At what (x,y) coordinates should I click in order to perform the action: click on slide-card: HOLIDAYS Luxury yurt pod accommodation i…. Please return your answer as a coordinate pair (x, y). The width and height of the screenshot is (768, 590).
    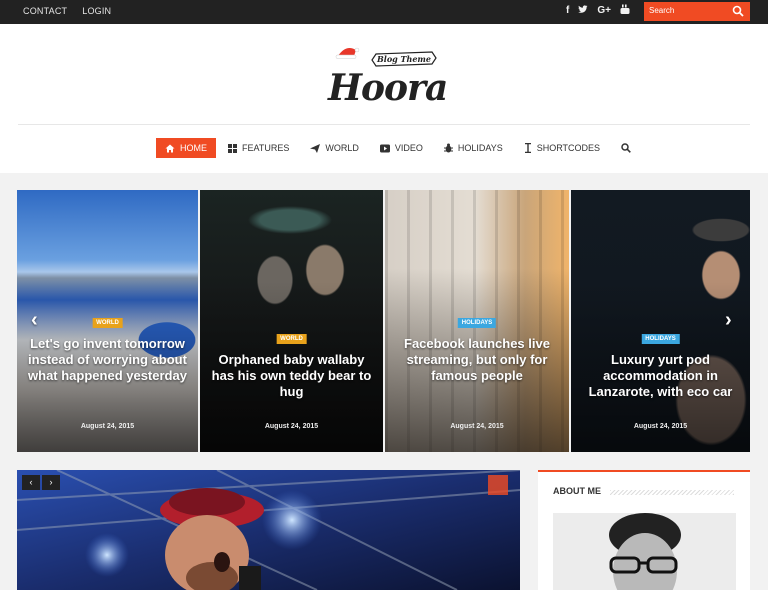
    Looking at the image, I should click on (660, 321).